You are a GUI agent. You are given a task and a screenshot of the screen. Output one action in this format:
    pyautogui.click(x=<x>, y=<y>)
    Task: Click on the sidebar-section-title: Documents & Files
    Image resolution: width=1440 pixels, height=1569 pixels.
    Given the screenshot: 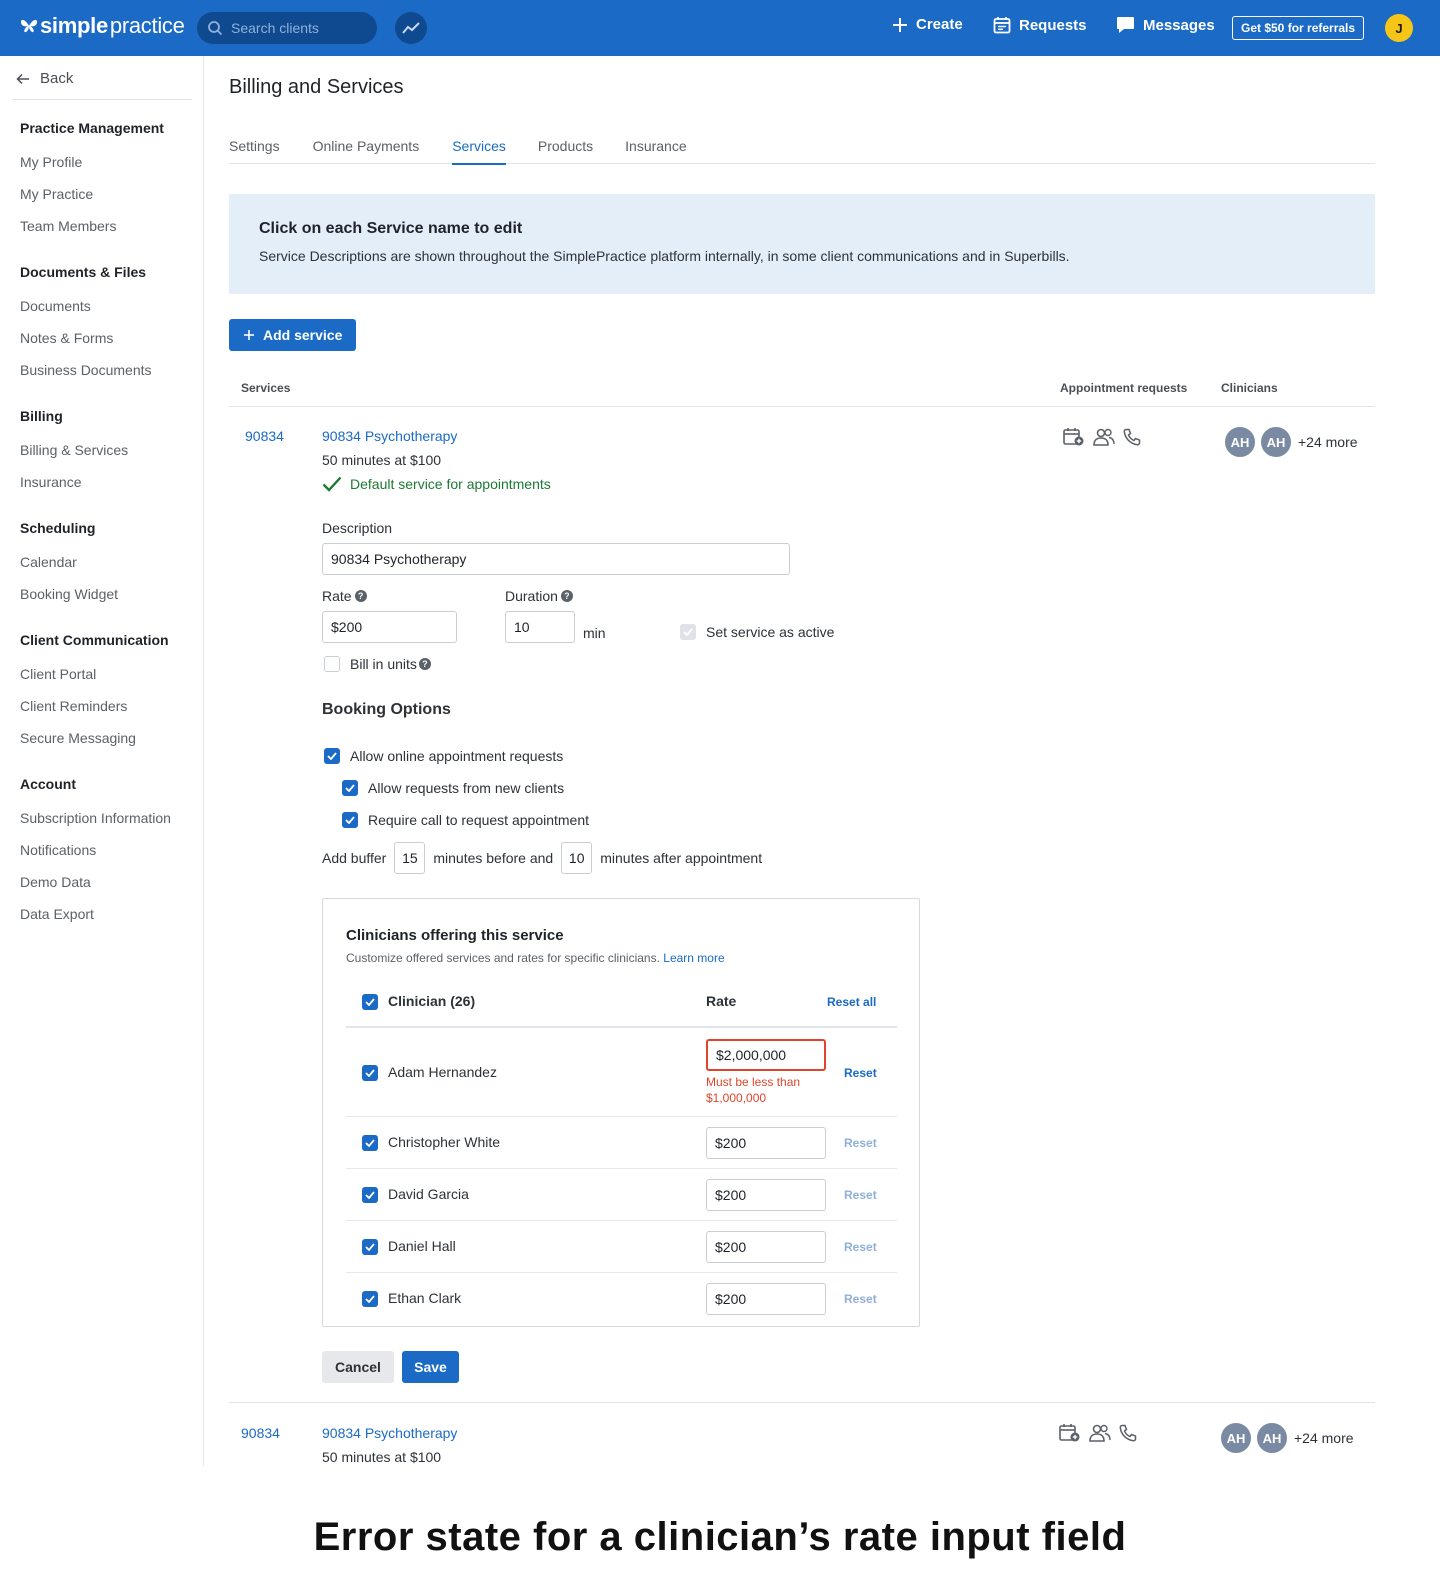 What is the action you would take?
    pyautogui.click(x=83, y=272)
    